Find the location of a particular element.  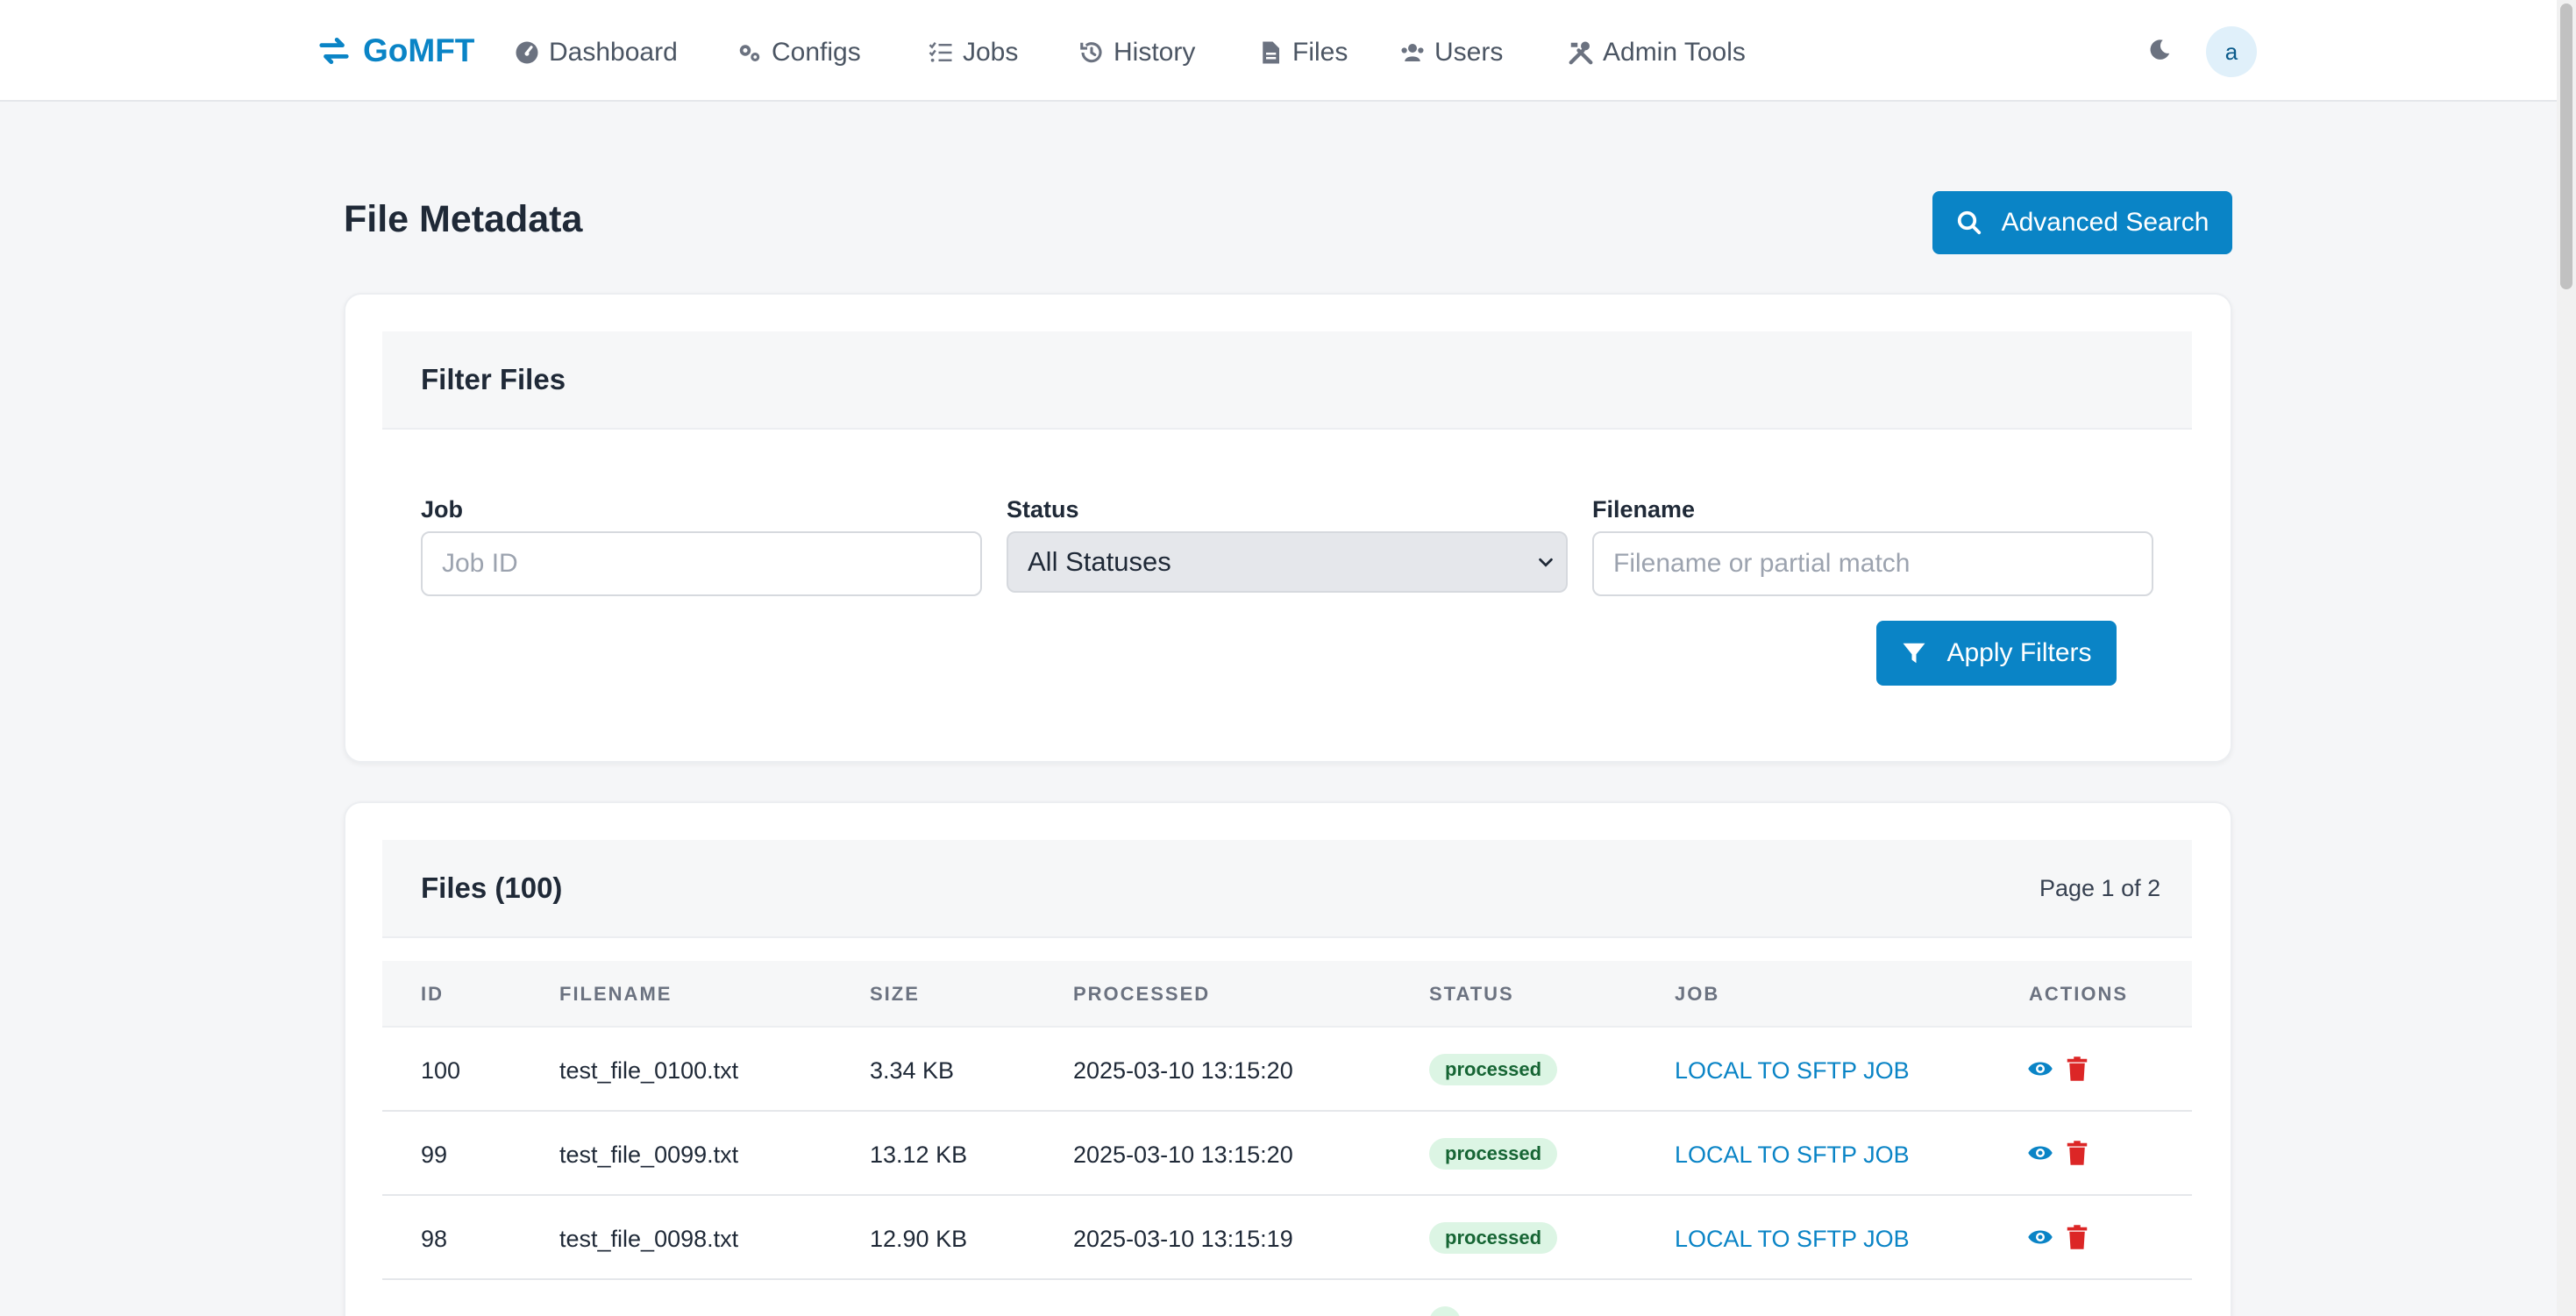

cell-filename: test_file_0098.txt is located at coordinates (649, 1239).